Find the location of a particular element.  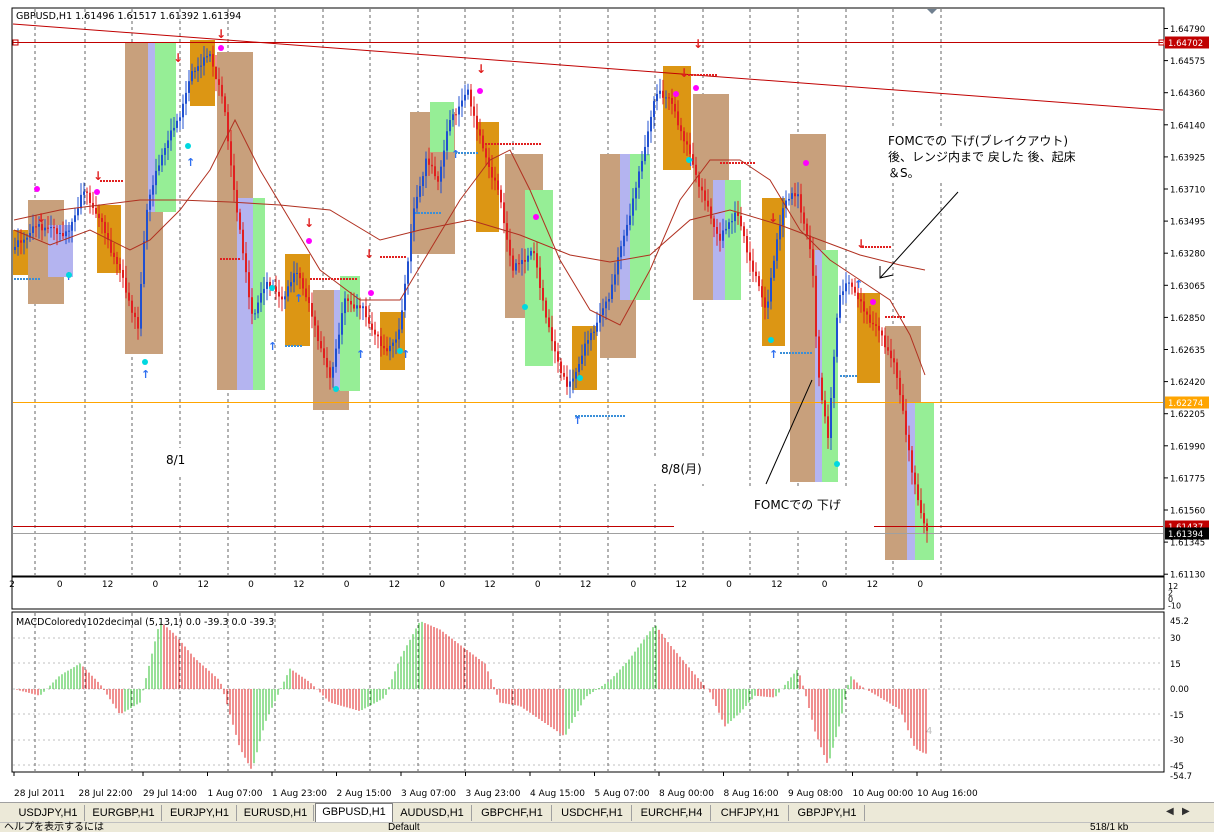

tab-usdchf-h1: USDCHF,H1 is located at coordinates (592, 813).